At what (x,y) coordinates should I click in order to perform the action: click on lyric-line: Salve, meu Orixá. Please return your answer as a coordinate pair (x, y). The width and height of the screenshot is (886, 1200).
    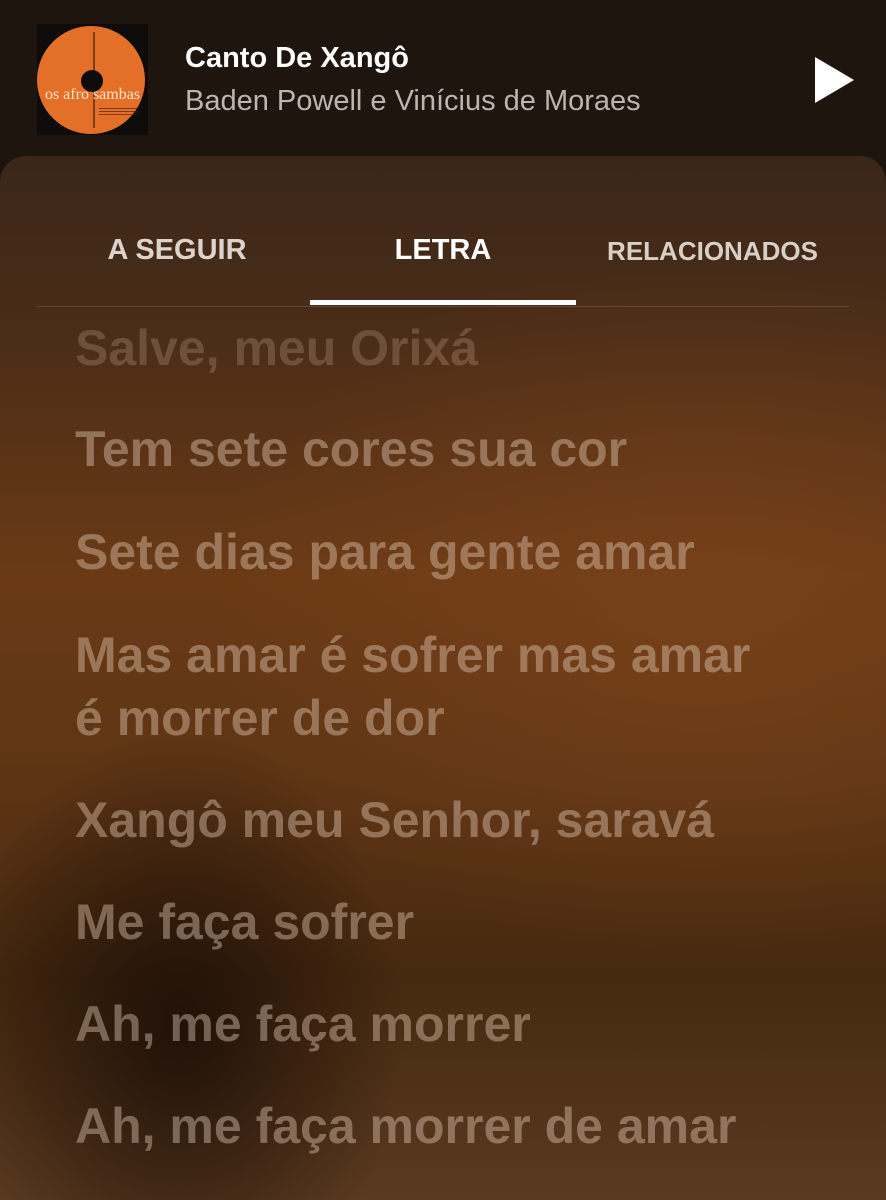
    Looking at the image, I should click on (277, 348).